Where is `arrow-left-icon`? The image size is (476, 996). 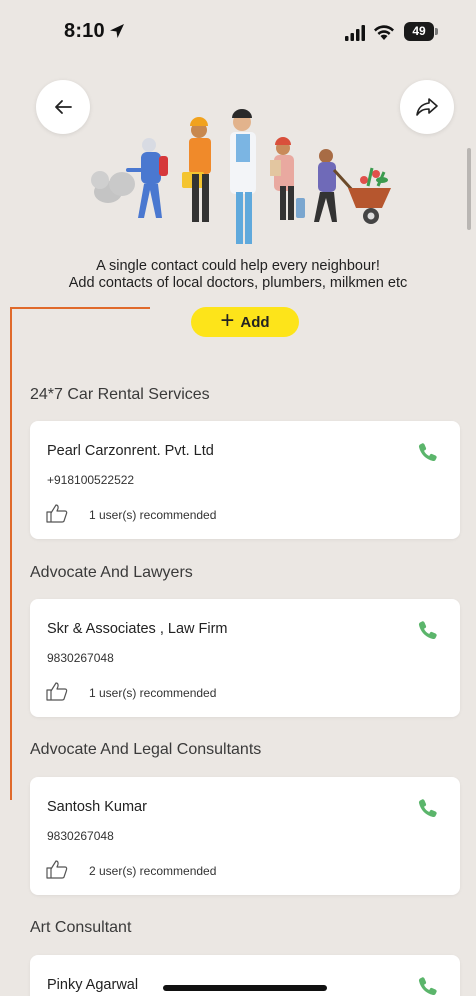
arrow-left-icon is located at coordinates (63, 107).